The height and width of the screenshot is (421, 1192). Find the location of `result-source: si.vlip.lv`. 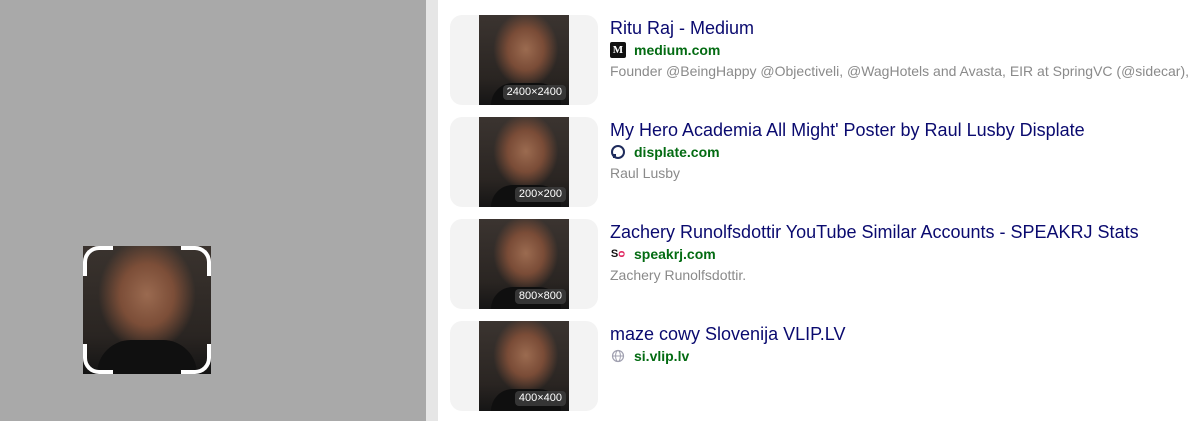

result-source: si.vlip.lv is located at coordinates (649, 356).